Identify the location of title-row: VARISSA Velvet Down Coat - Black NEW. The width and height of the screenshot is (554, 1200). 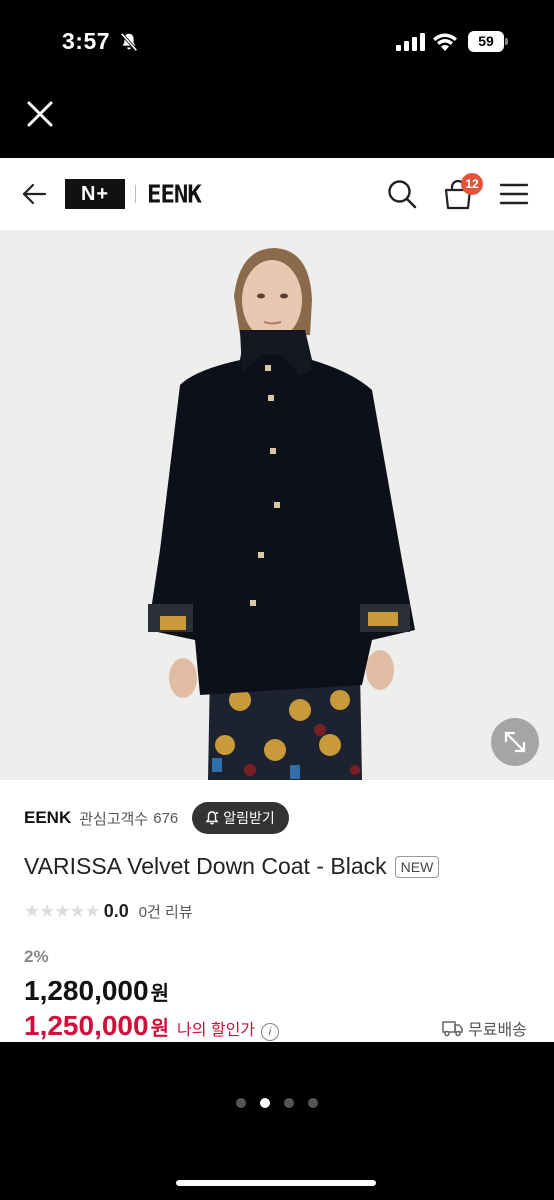
(232, 866).